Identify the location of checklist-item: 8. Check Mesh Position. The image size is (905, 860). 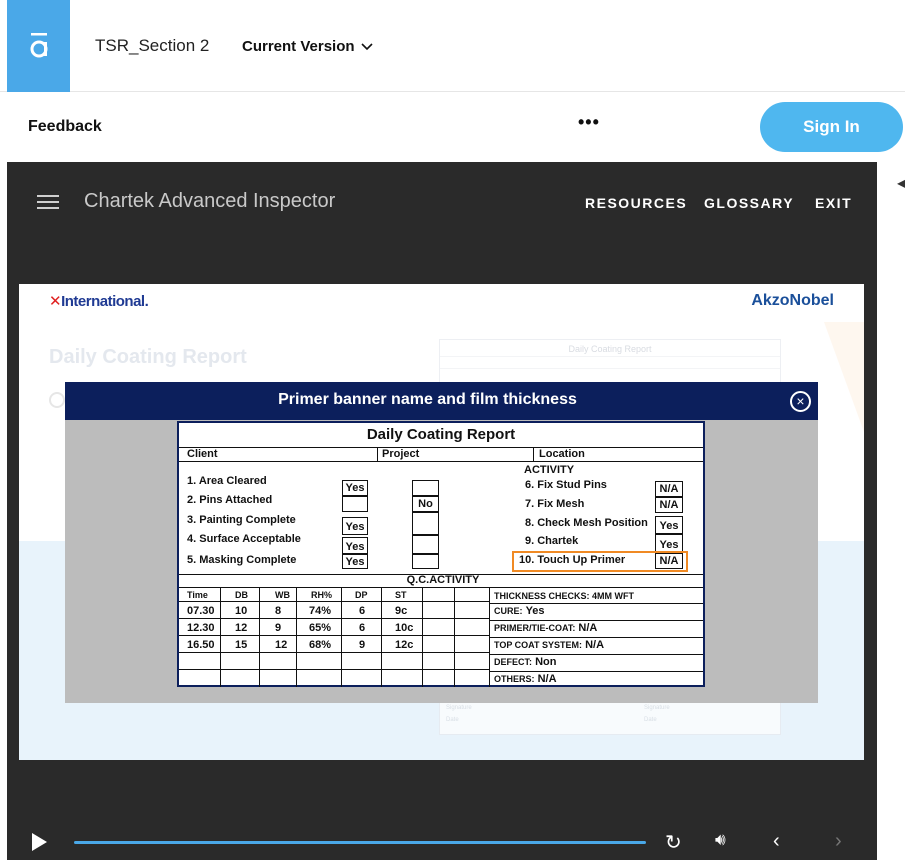
(586, 523).